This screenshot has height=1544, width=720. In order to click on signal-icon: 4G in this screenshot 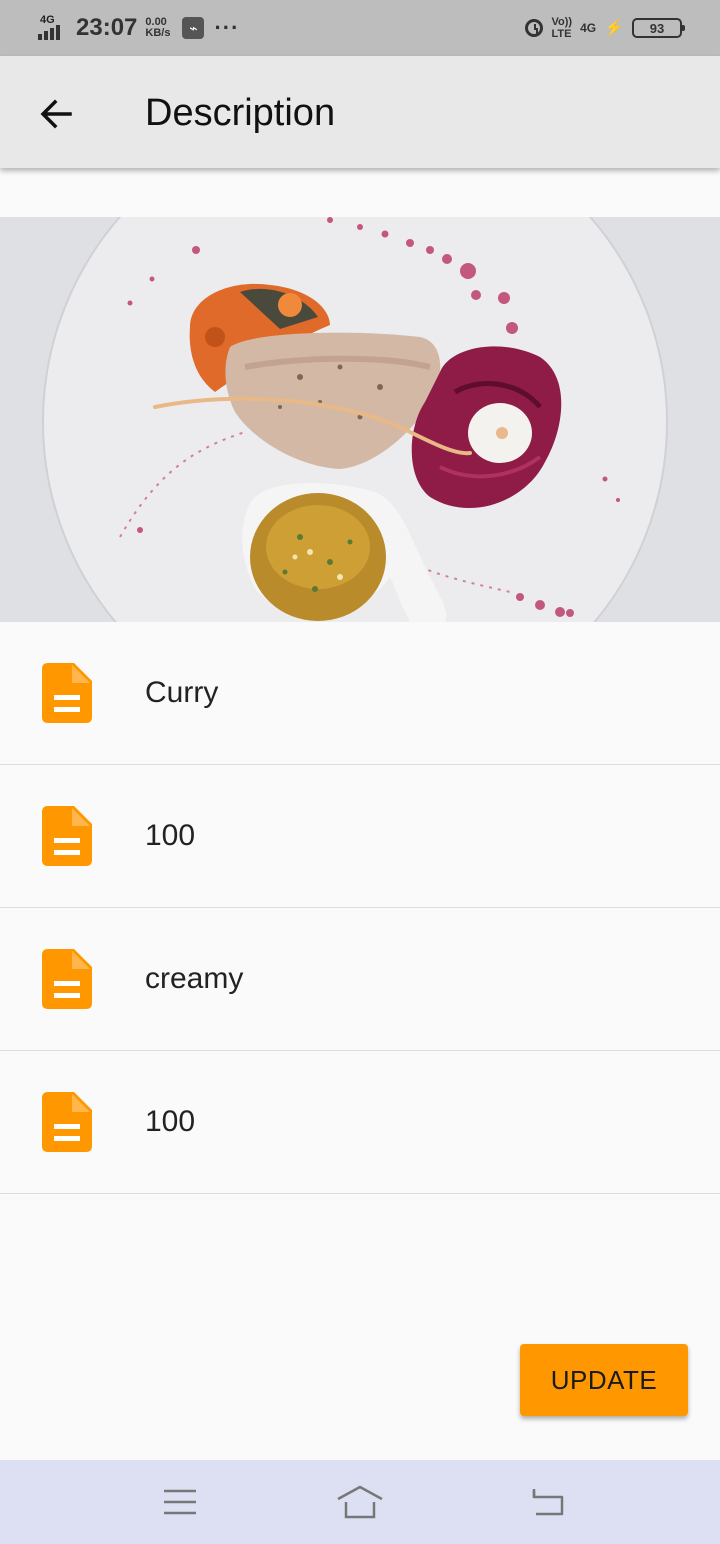, I will do `click(55, 28)`.